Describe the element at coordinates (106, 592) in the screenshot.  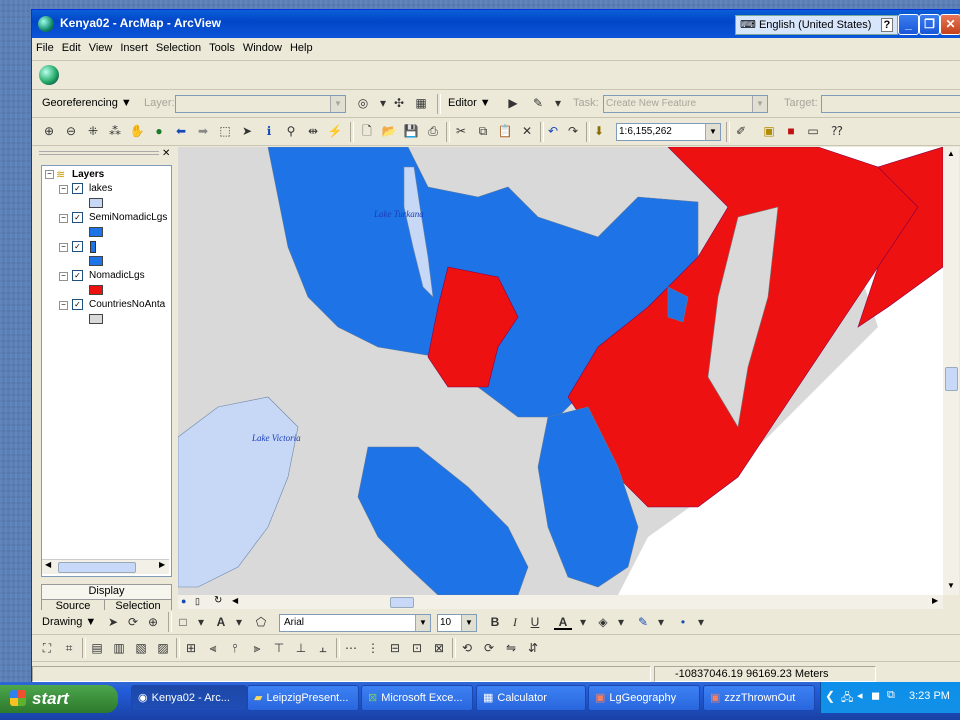
I see `tab-display: Display` at that location.